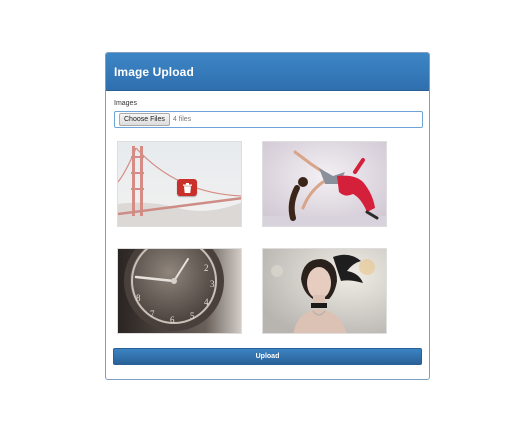 The width and height of the screenshot is (506, 438). I want to click on panel-title: Image Upload, so click(154, 71).